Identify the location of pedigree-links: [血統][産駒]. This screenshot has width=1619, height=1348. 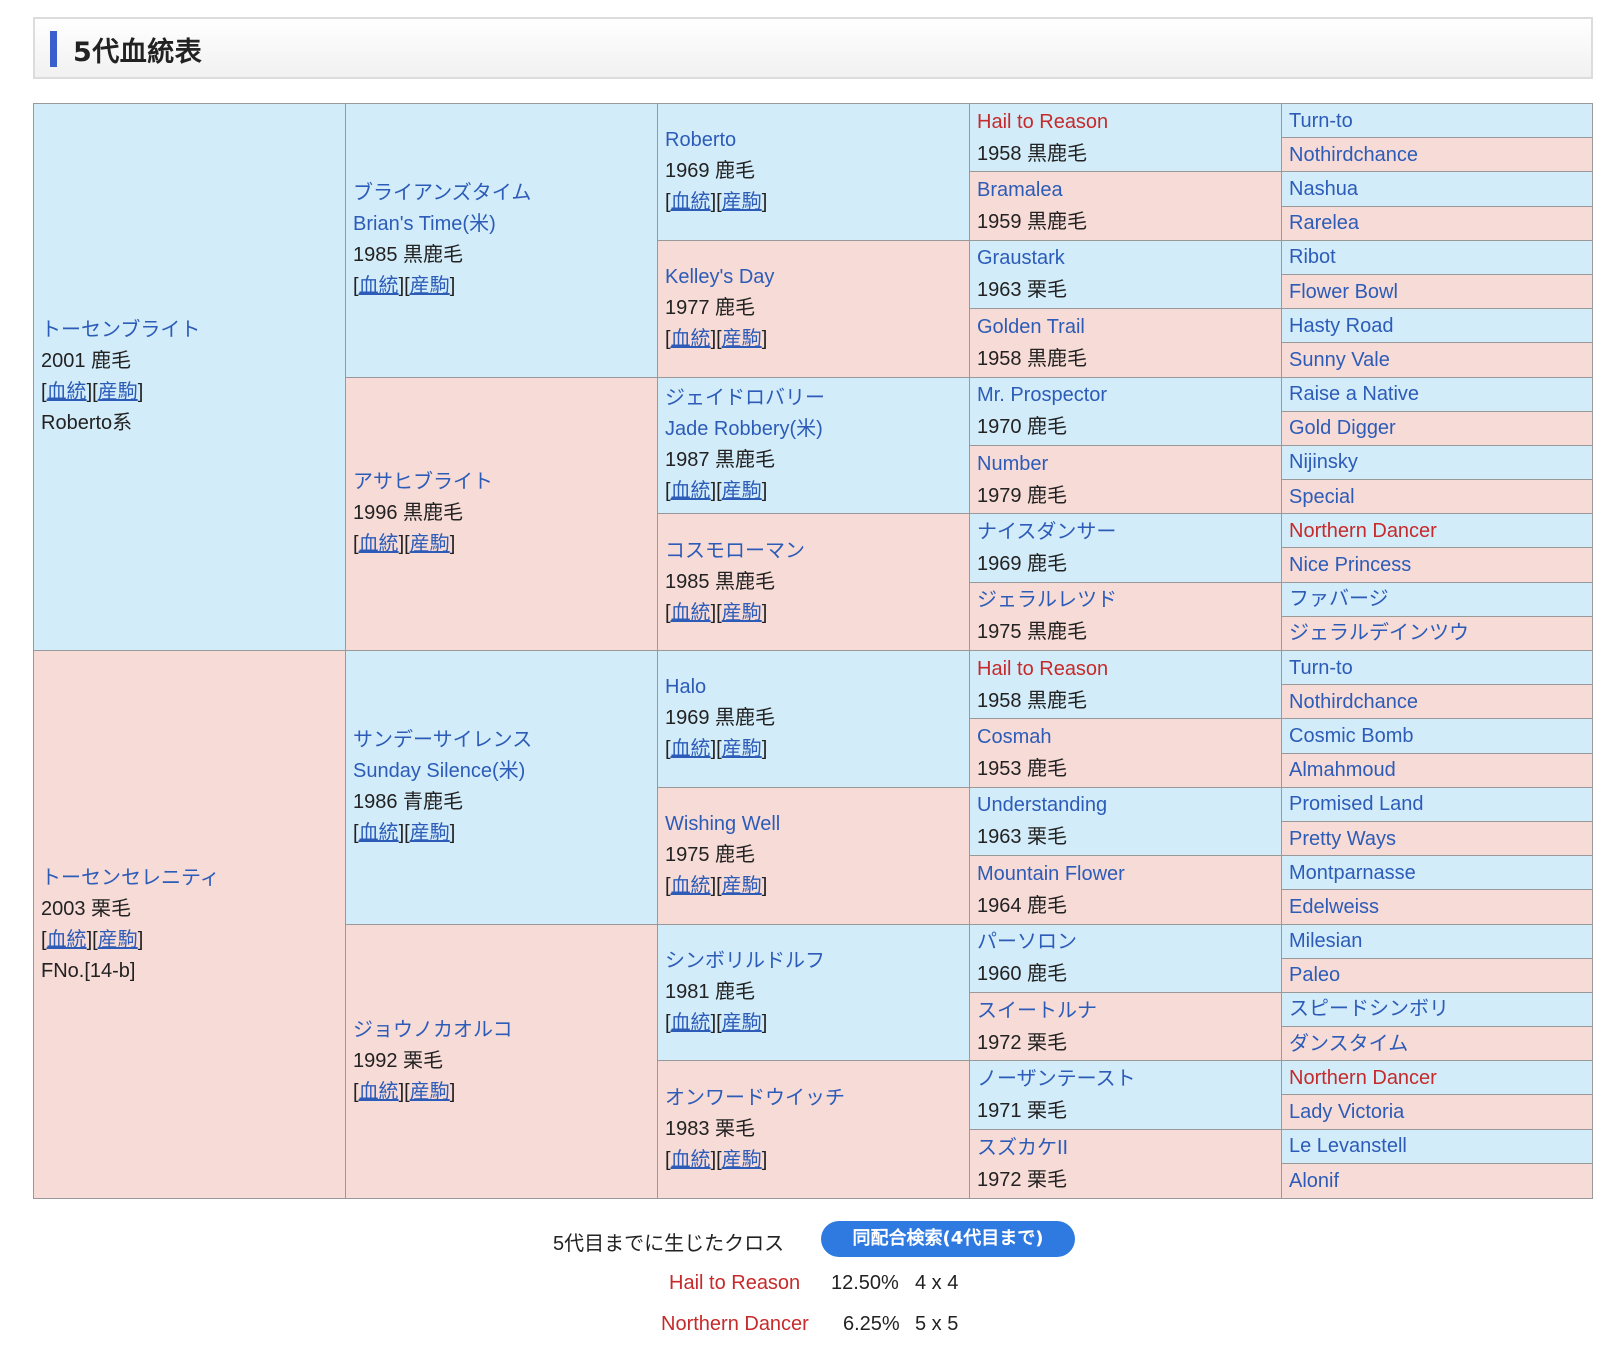
(817, 886).